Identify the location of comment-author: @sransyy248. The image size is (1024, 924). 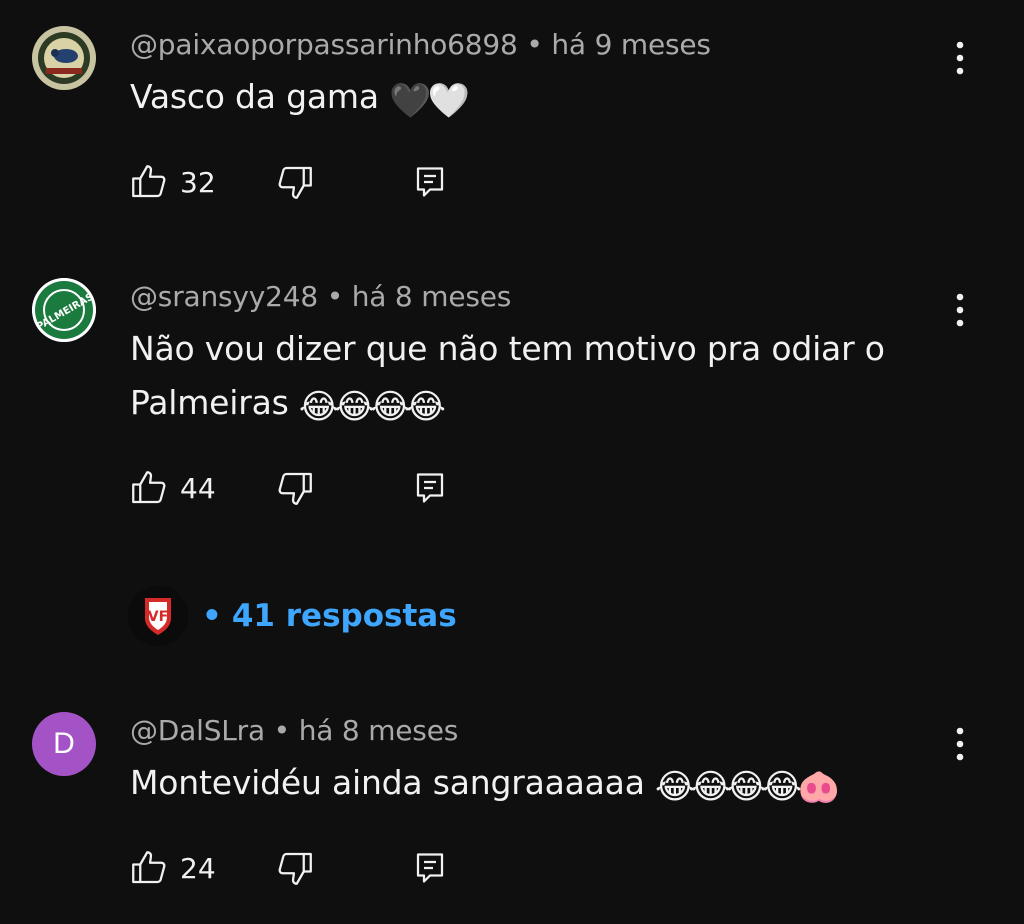
(224, 296).